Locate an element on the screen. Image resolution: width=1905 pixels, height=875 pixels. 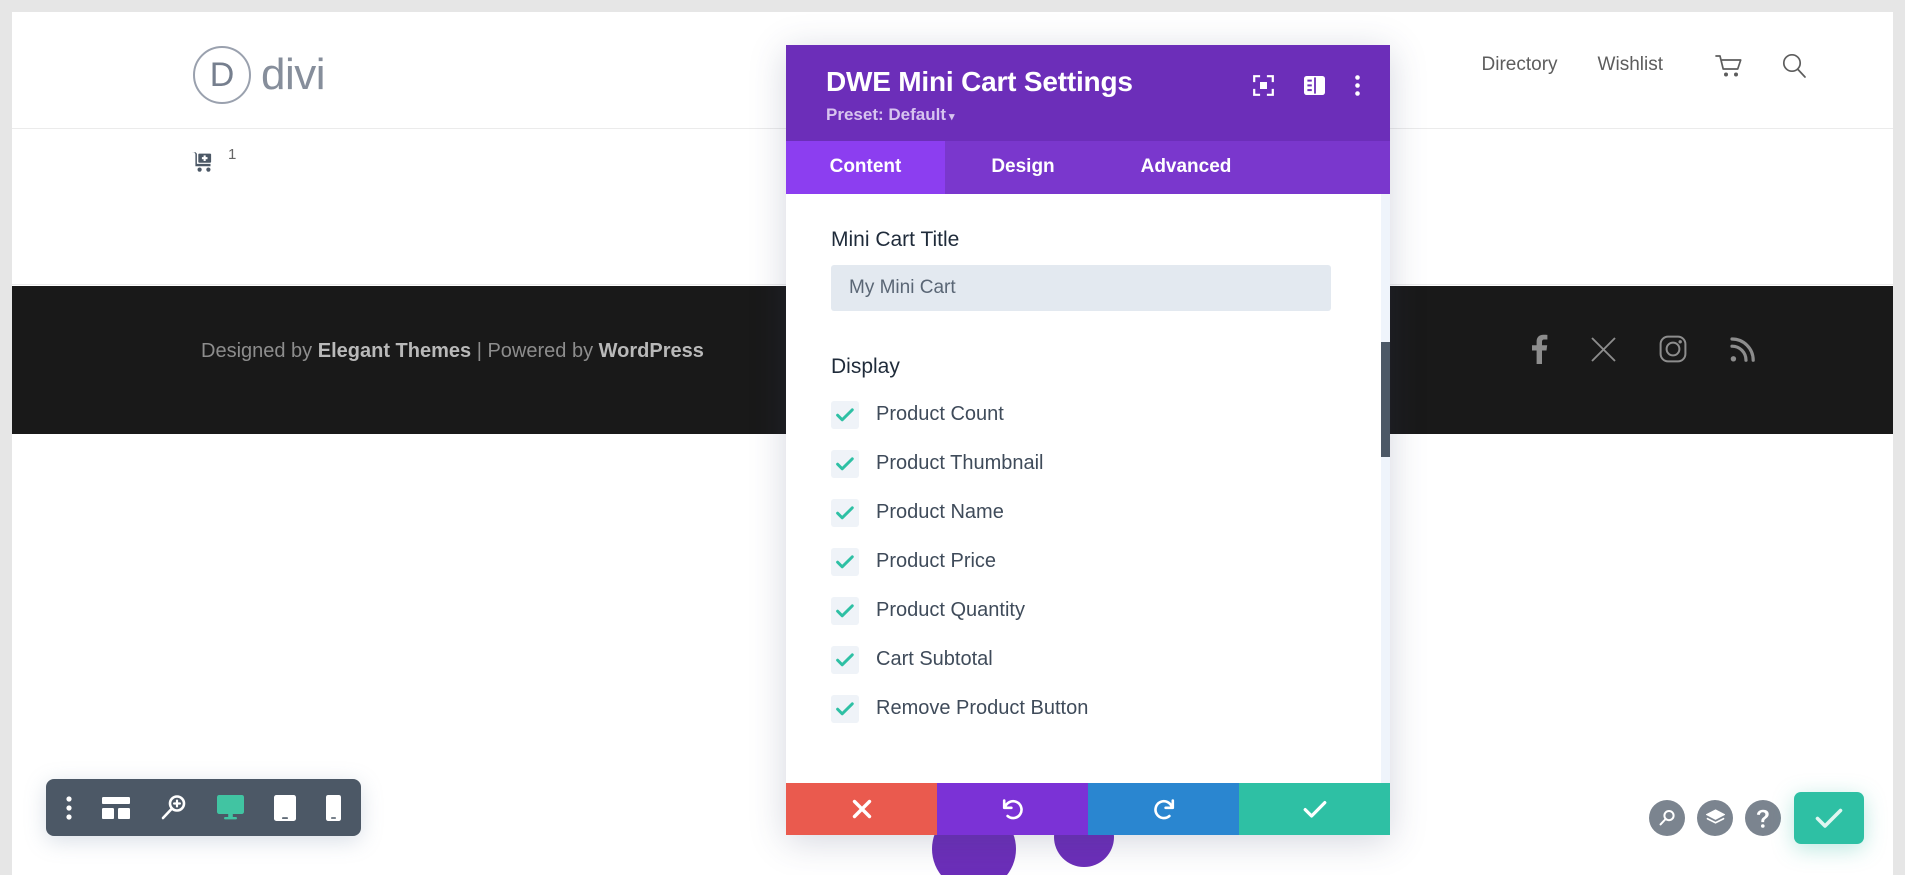
modal-scrollbar-thumb is located at coordinates (1385, 399).